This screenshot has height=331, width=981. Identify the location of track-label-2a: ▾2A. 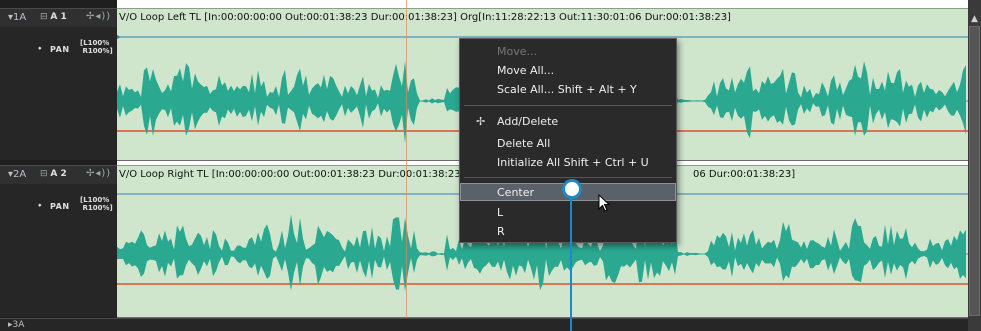
(17, 174).